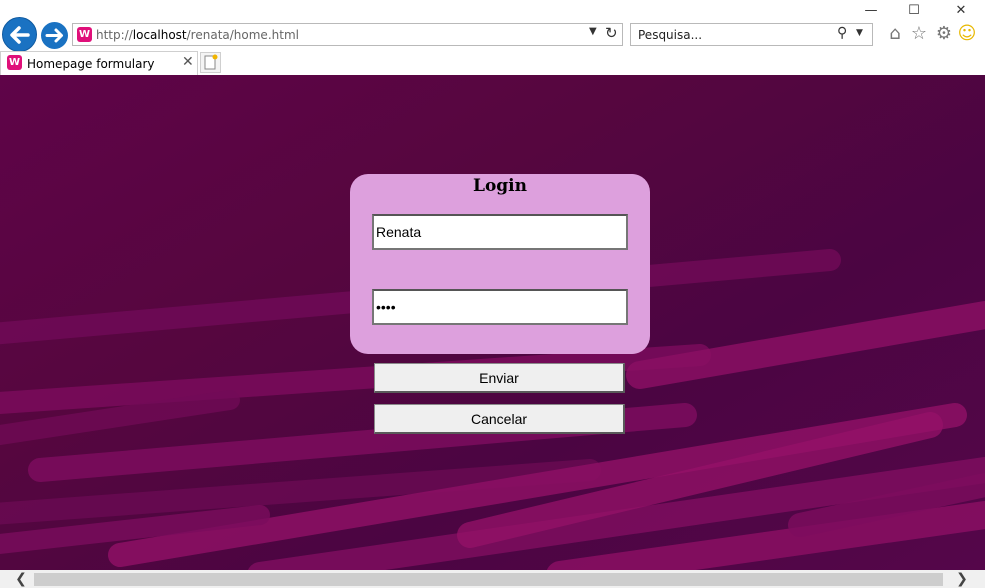  Describe the element at coordinates (611, 33) in the screenshot. I see `refresh-icon: ↻` at that location.